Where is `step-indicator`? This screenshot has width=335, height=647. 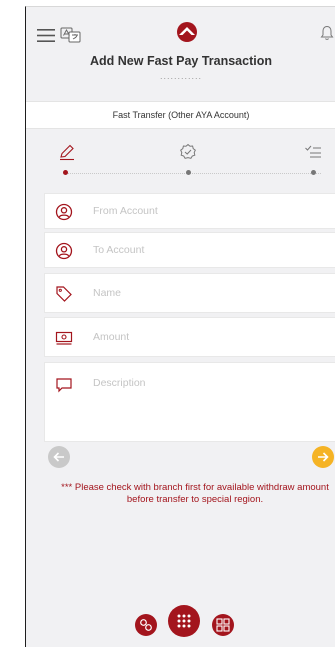 step-indicator is located at coordinates (180, 160).